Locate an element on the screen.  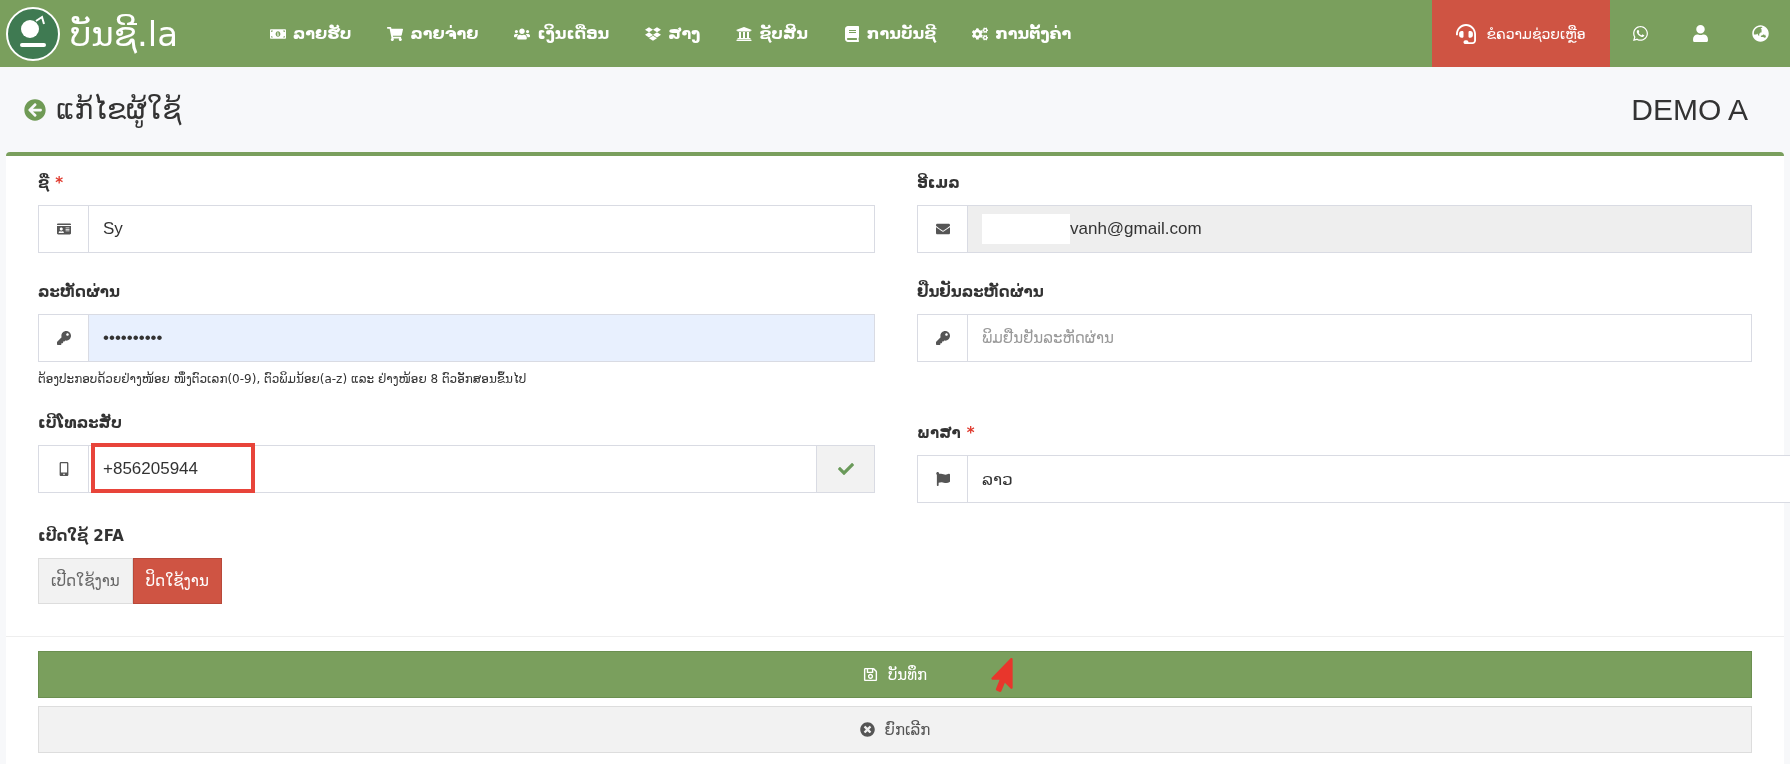
nav-link: ເງິນເດືອນ is located at coordinates (562, 33).